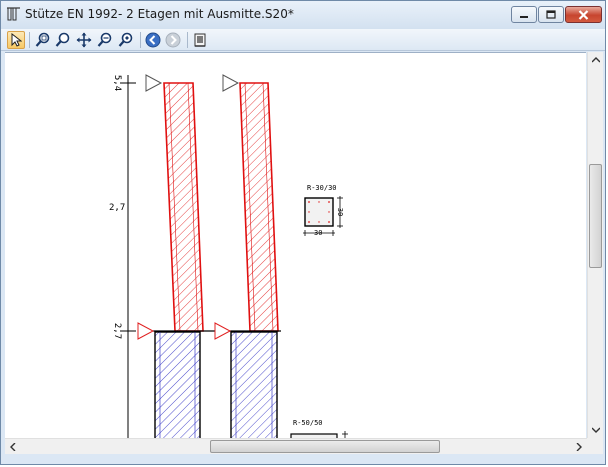 The image size is (608, 467). Describe the element at coordinates (117, 331) in the screenshot. I see `dimension-label-bottom: 2,7` at that location.